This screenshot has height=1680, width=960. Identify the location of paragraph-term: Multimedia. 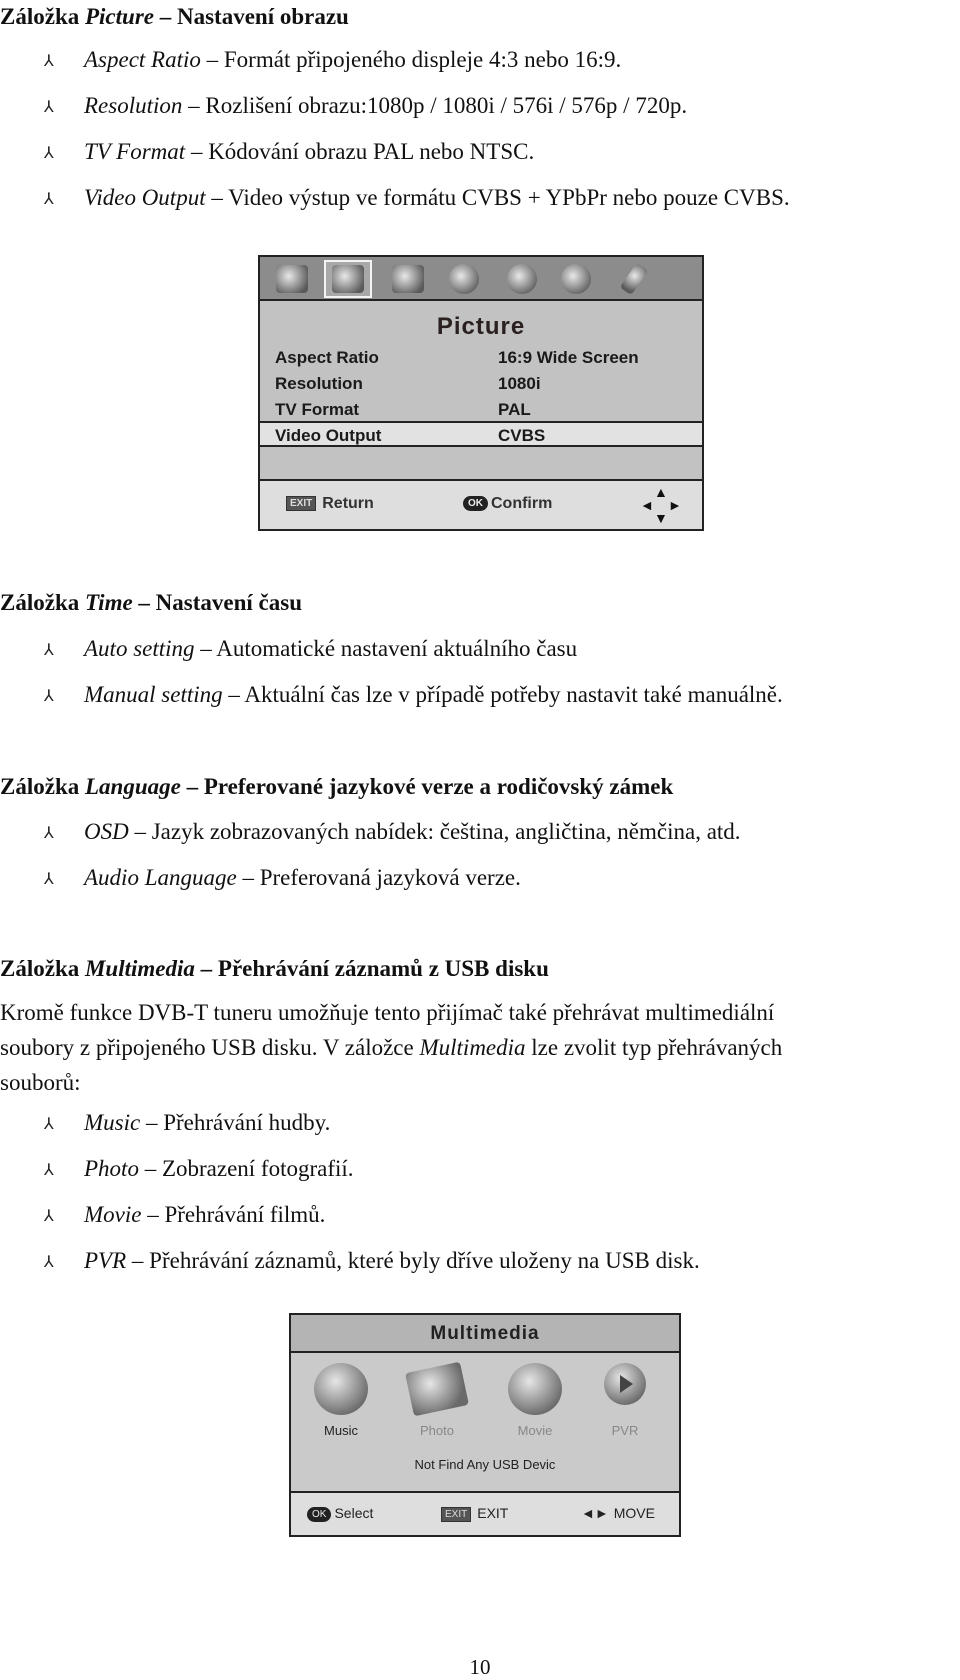
(472, 1047).